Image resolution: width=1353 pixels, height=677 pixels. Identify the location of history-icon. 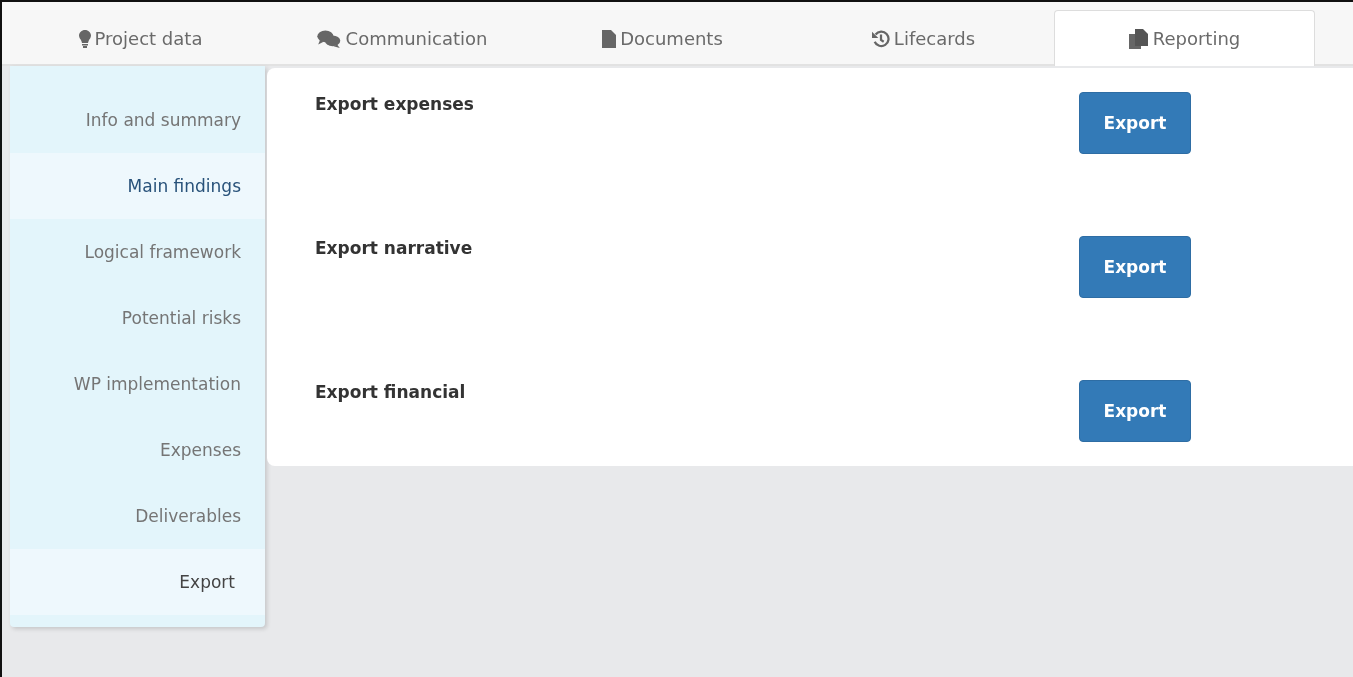
(880, 38).